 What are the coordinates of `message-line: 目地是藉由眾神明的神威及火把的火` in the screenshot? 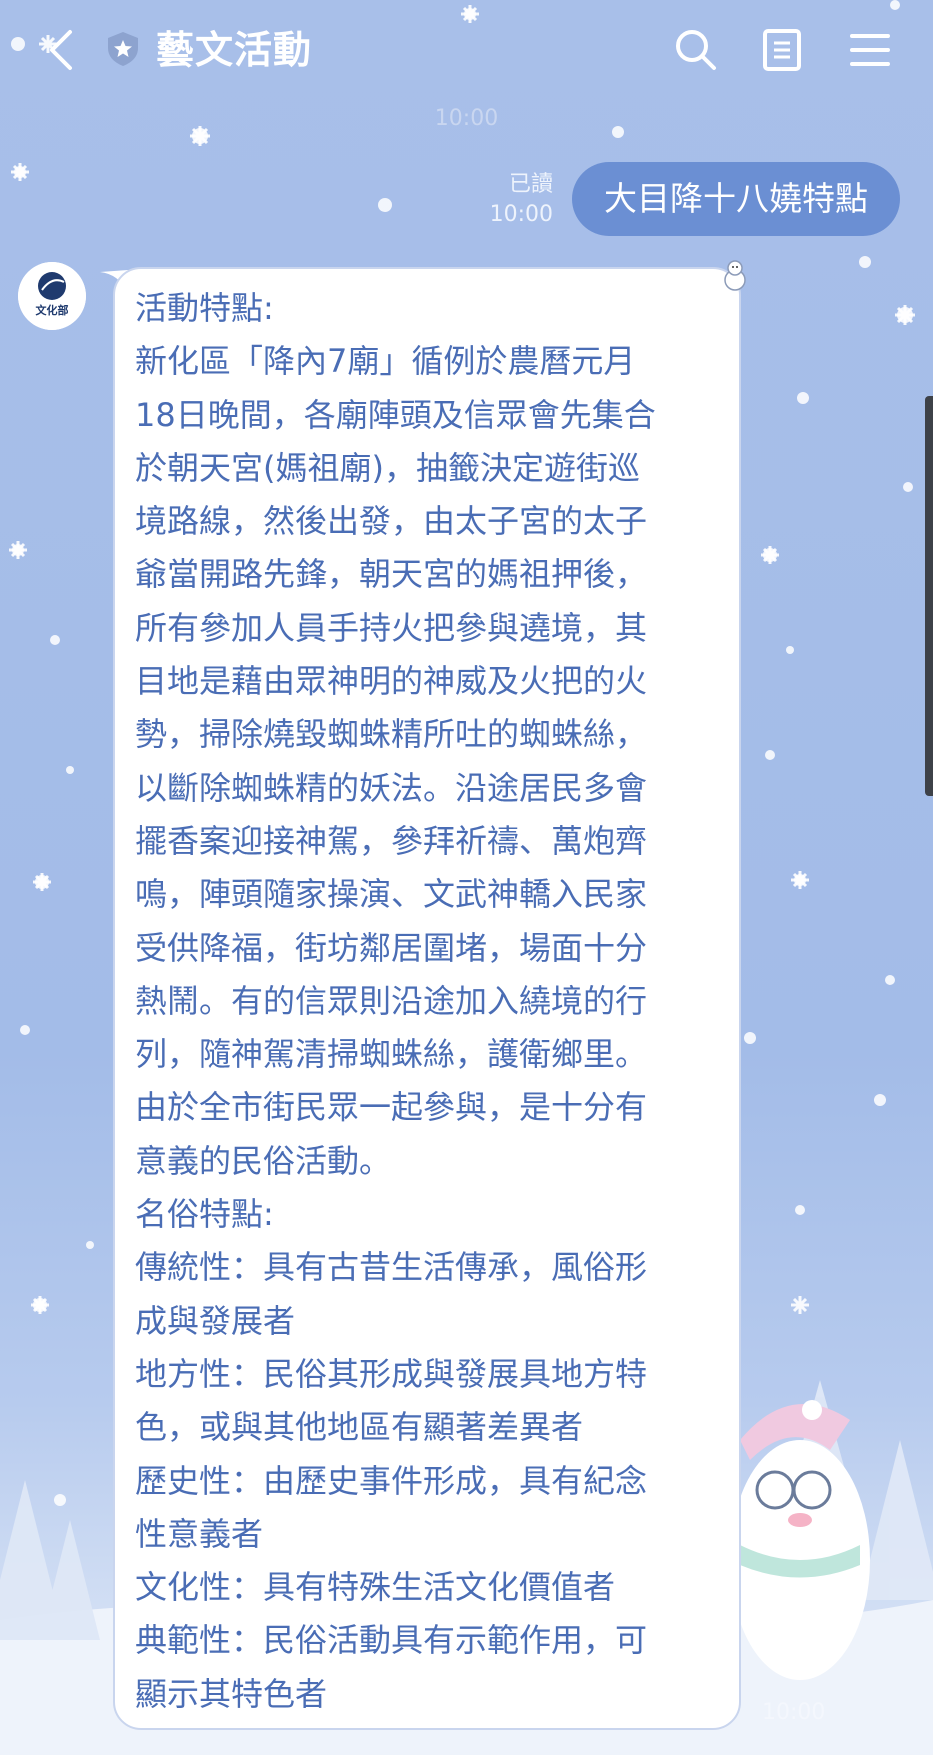 It's located at (391, 681).